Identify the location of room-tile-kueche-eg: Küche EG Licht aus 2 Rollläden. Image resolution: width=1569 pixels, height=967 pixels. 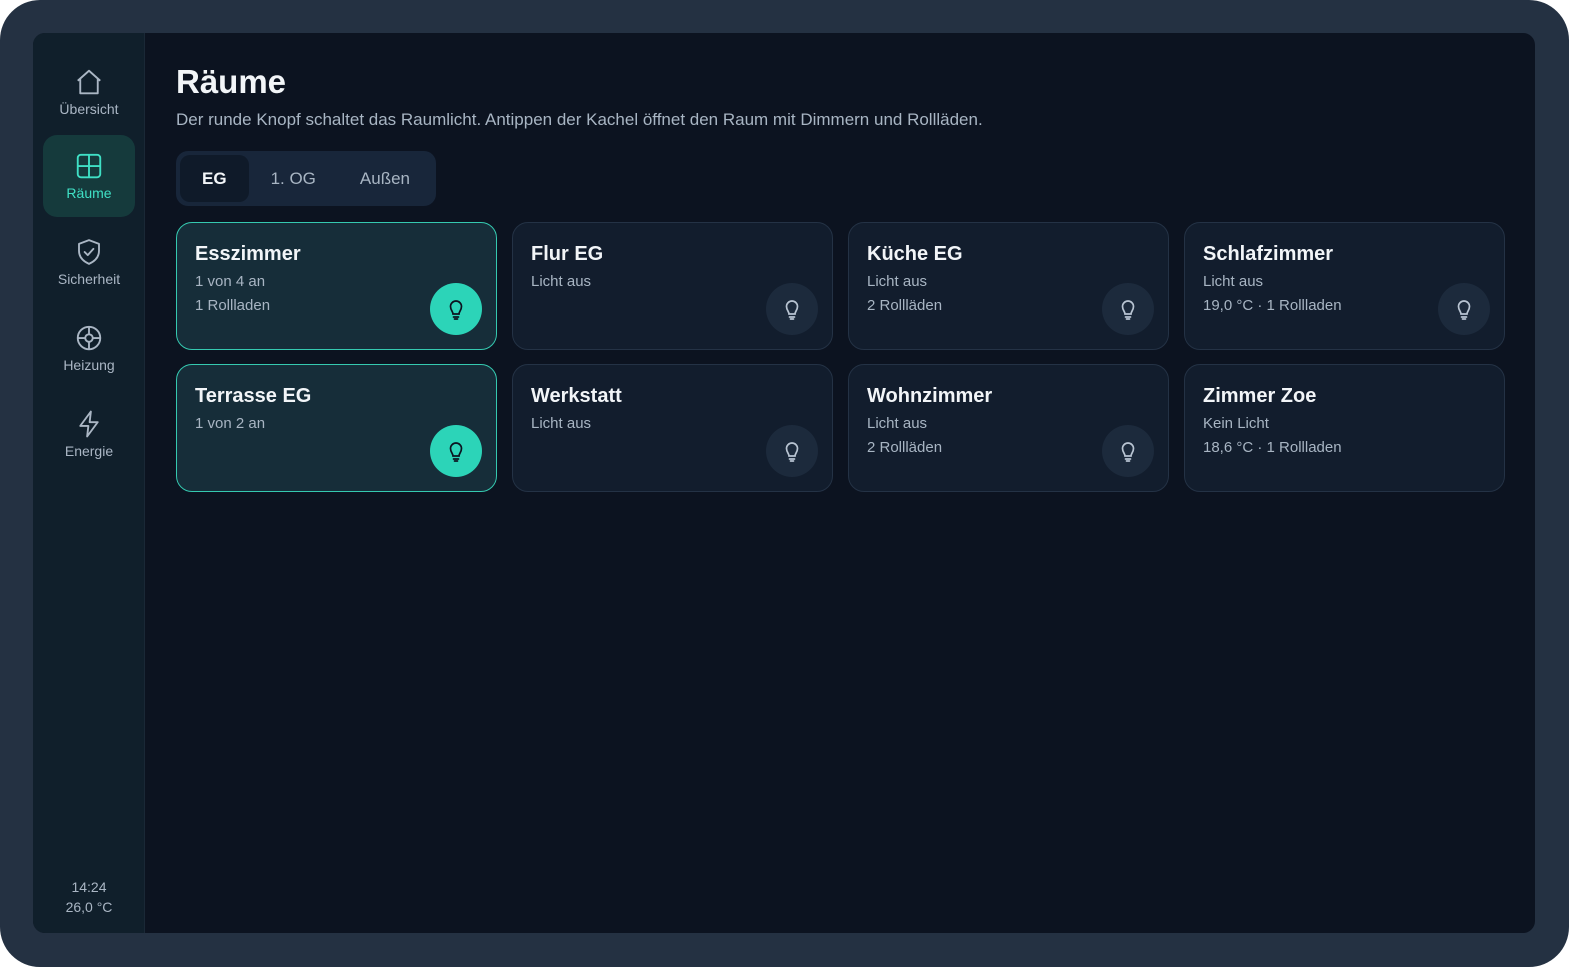
(1008, 286).